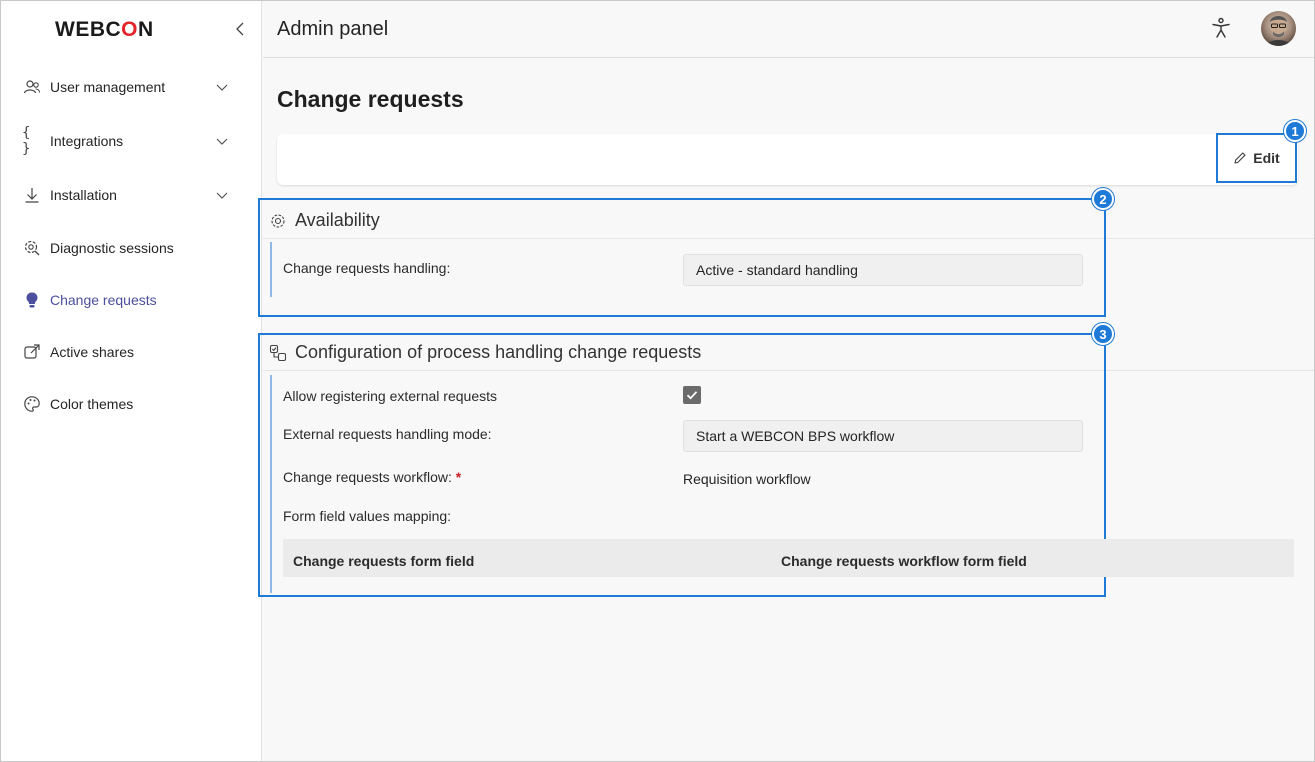 This screenshot has height=762, width=1315. Describe the element at coordinates (1103, 334) in the screenshot. I see `callout-badge-3: 3` at that location.